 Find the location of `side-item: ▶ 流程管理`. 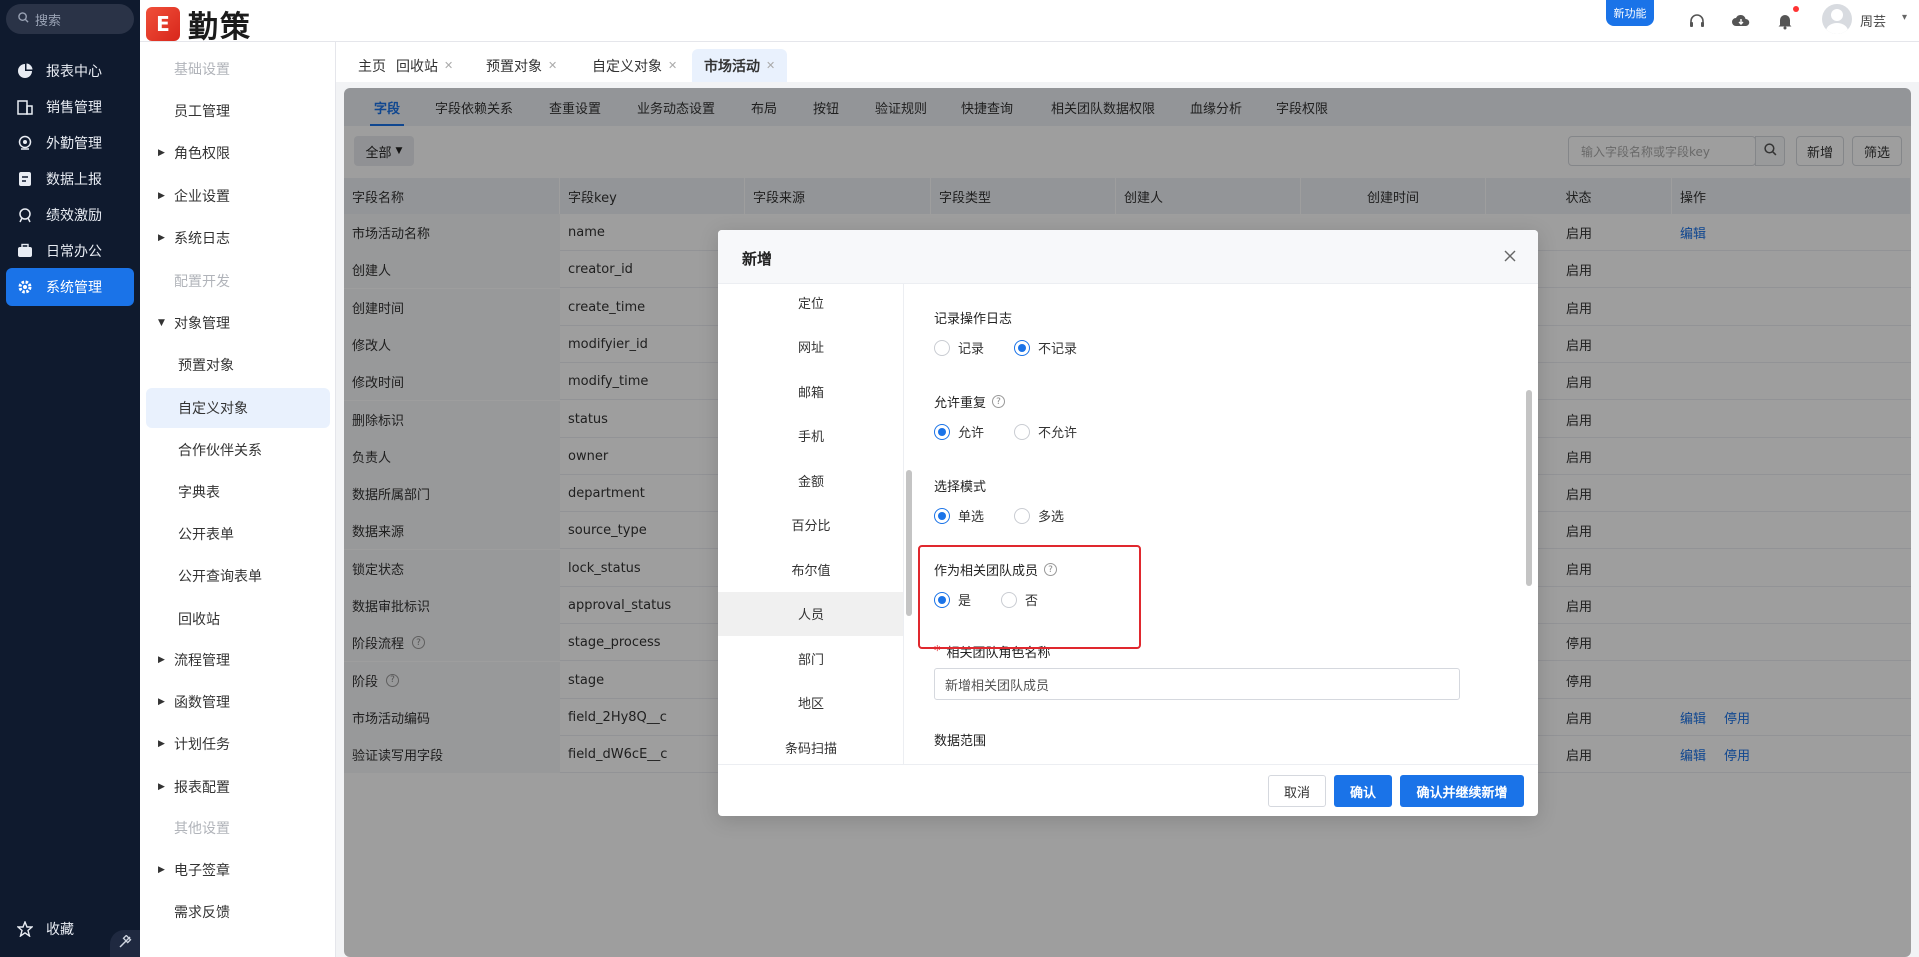

side-item: ▶ 流程管理 is located at coordinates (238, 660).